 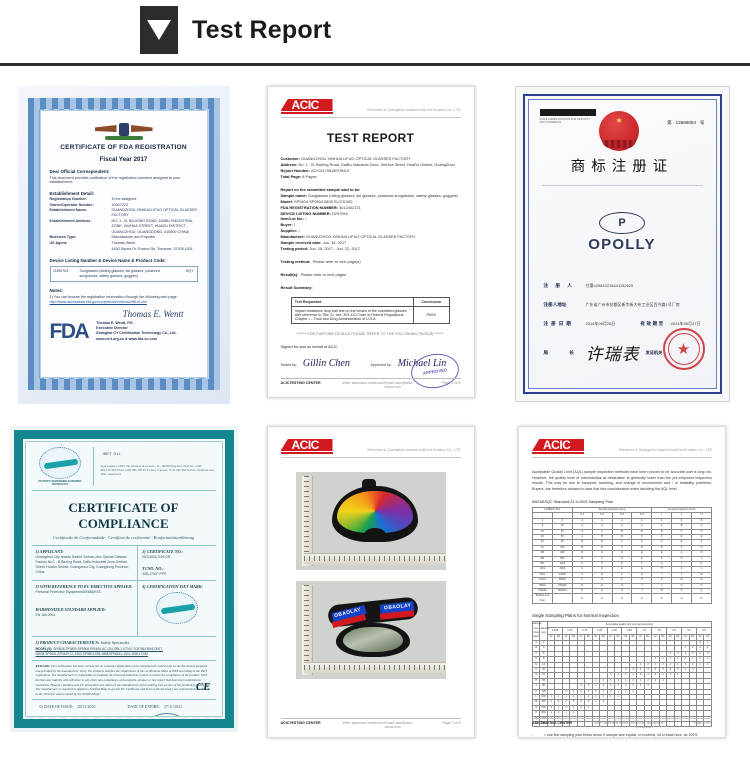 What do you see at coordinates (588, 285) in the screenshot?
I see `registrant-field: 注 册 人 付惠ó29840216441152620` at bounding box center [588, 285].